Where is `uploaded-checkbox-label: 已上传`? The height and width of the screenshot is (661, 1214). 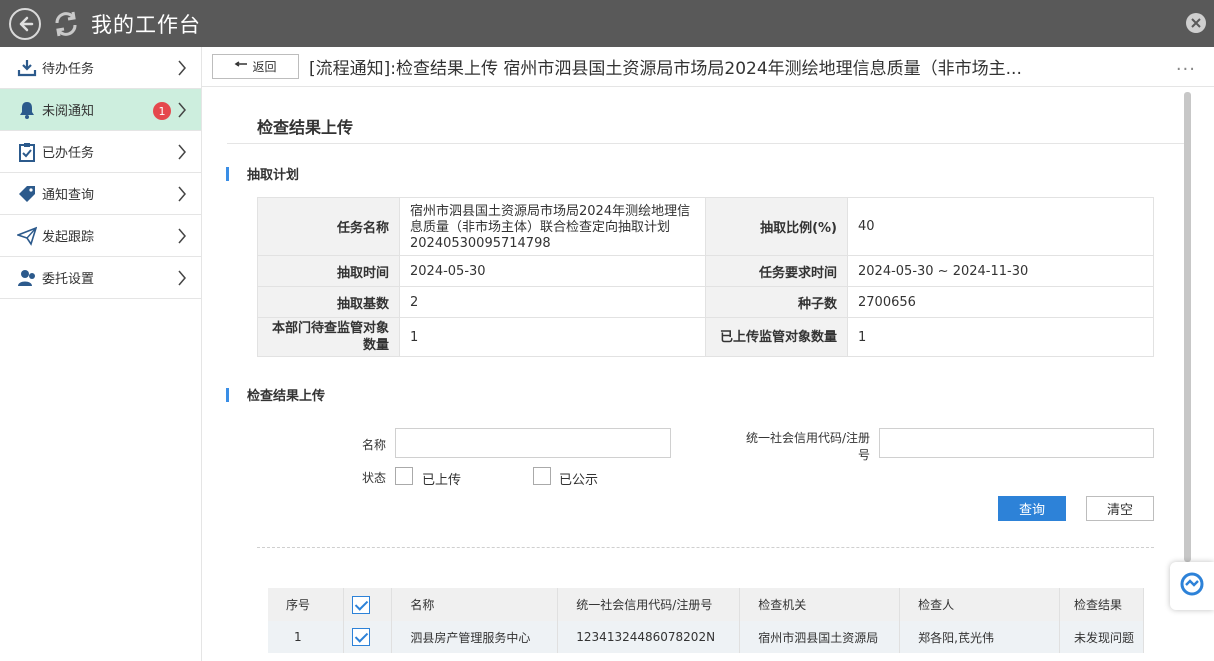
uploaded-checkbox-label: 已上传 is located at coordinates (442, 480).